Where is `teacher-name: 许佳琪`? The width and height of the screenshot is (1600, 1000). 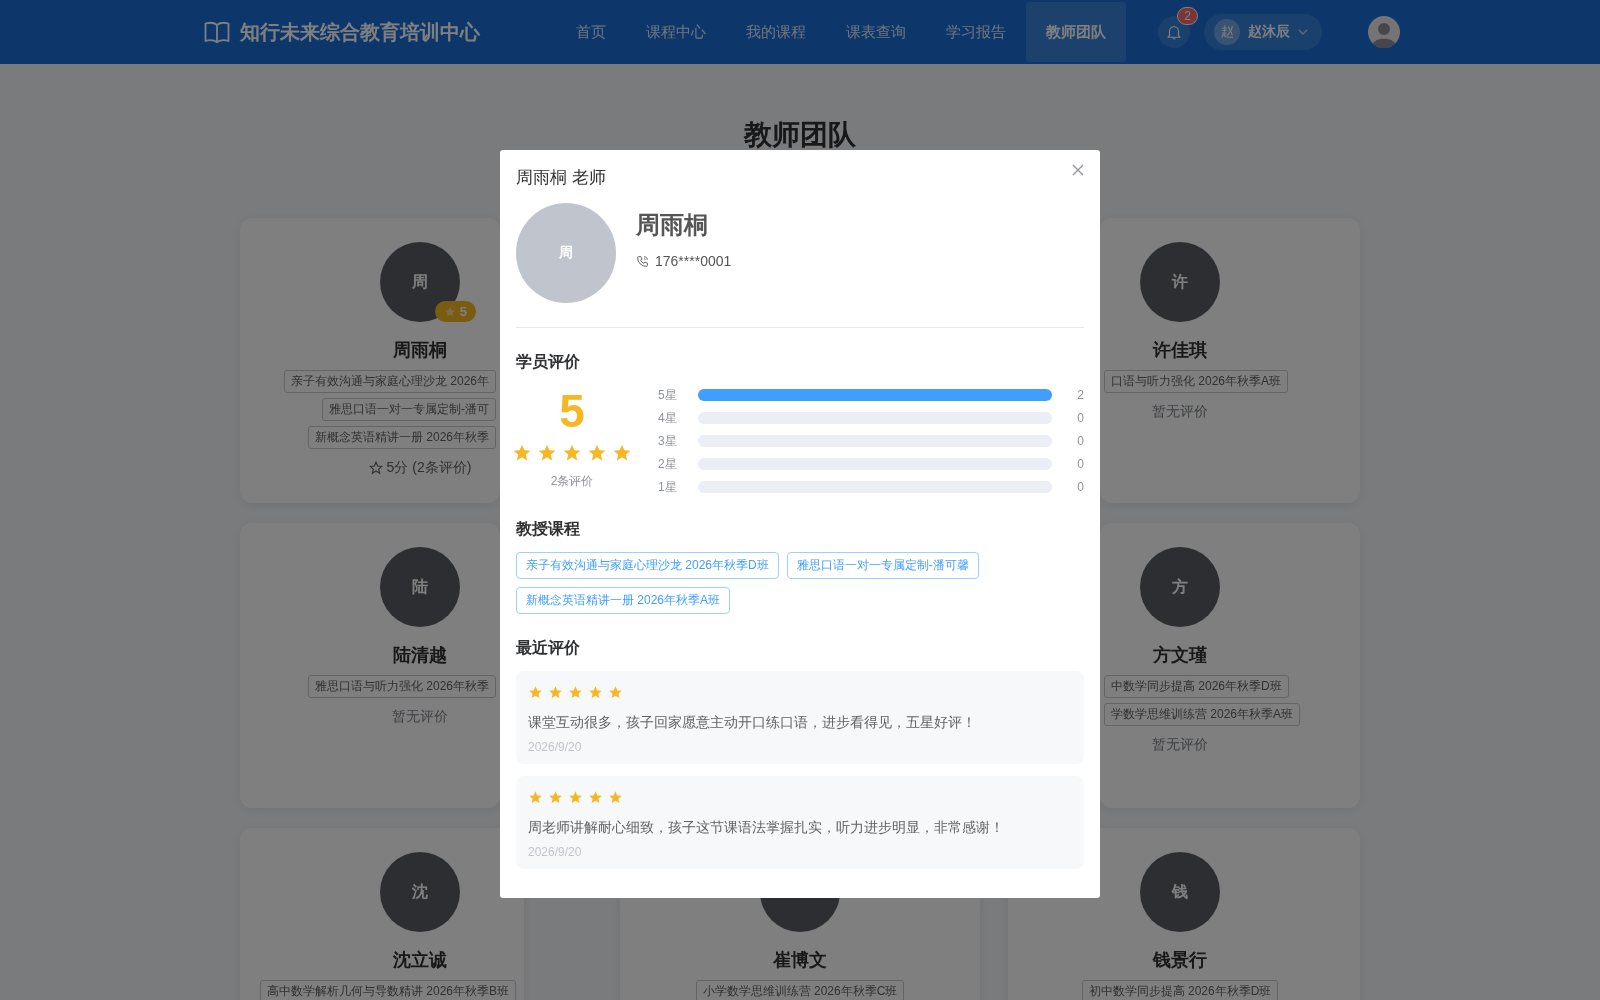
teacher-name: 许佳琪 is located at coordinates (1180, 350).